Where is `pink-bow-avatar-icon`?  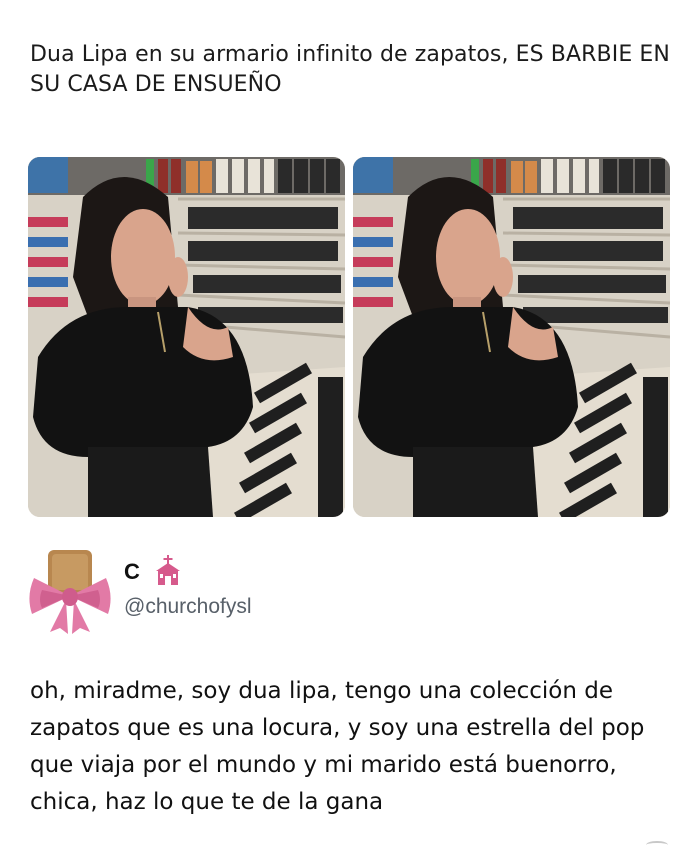
pink-bow-avatar-icon is located at coordinates (70, 592).